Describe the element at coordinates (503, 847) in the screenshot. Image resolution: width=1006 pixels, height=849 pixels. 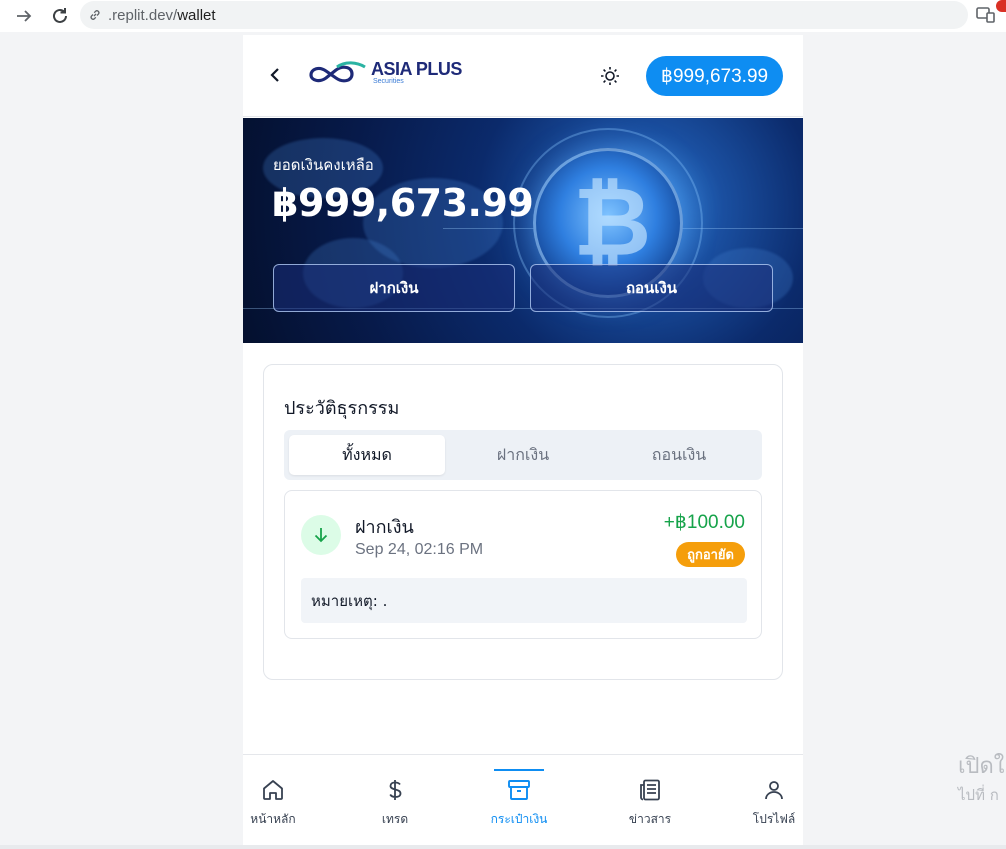
I see `page-bottom-border` at that location.